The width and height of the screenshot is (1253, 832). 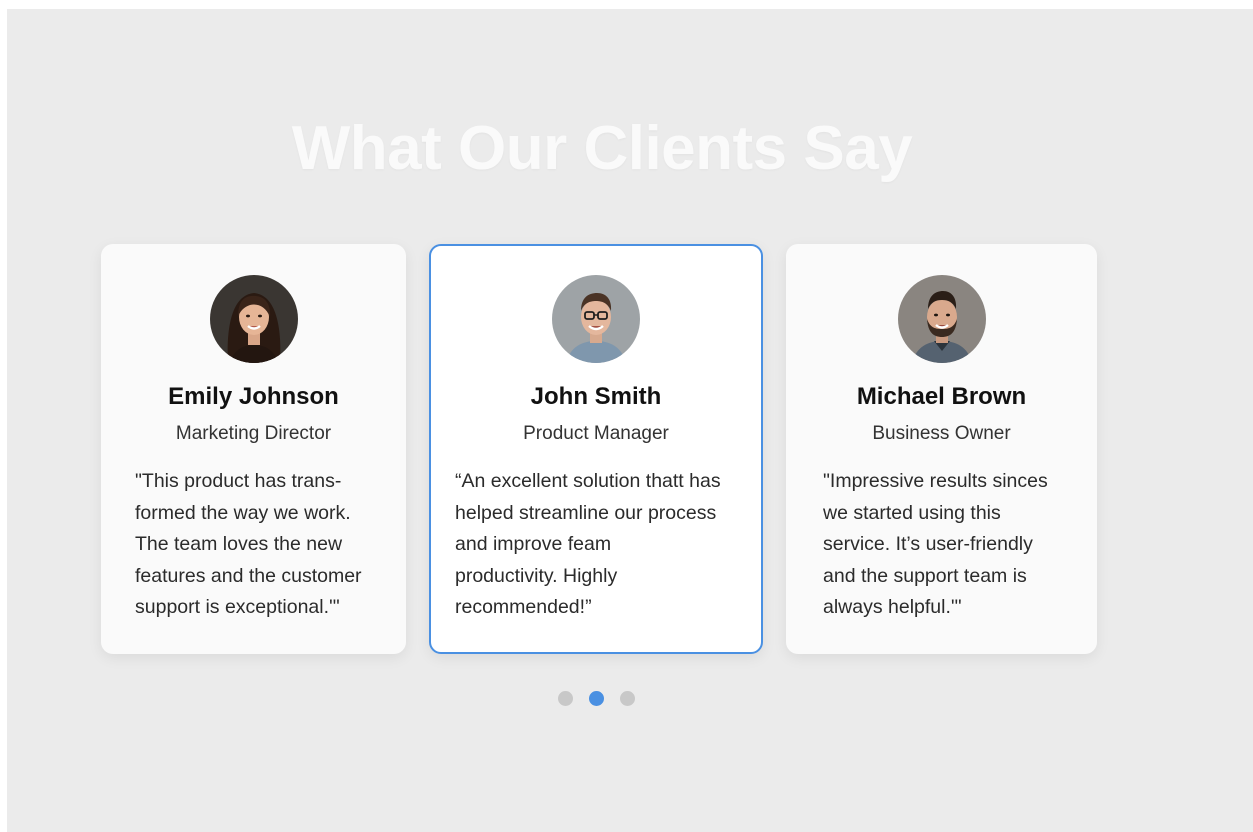 I want to click on woman-portrait-icon, so click(x=253, y=319).